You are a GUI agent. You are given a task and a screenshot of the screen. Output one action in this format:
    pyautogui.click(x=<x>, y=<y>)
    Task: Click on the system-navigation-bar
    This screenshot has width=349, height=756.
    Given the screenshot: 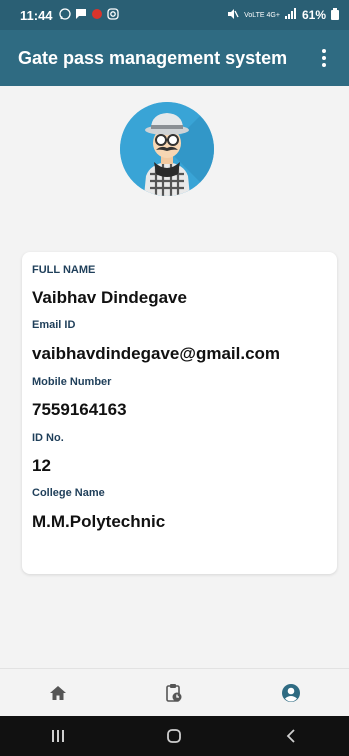 What is the action you would take?
    pyautogui.click(x=174, y=736)
    